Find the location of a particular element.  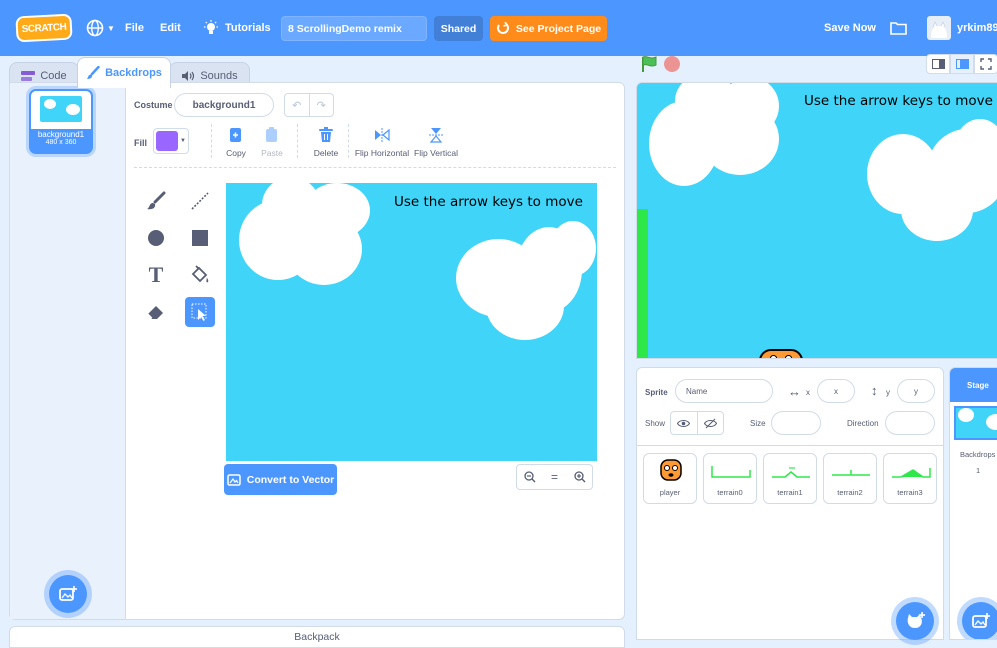

select-cursor-icon is located at coordinates (199, 312).